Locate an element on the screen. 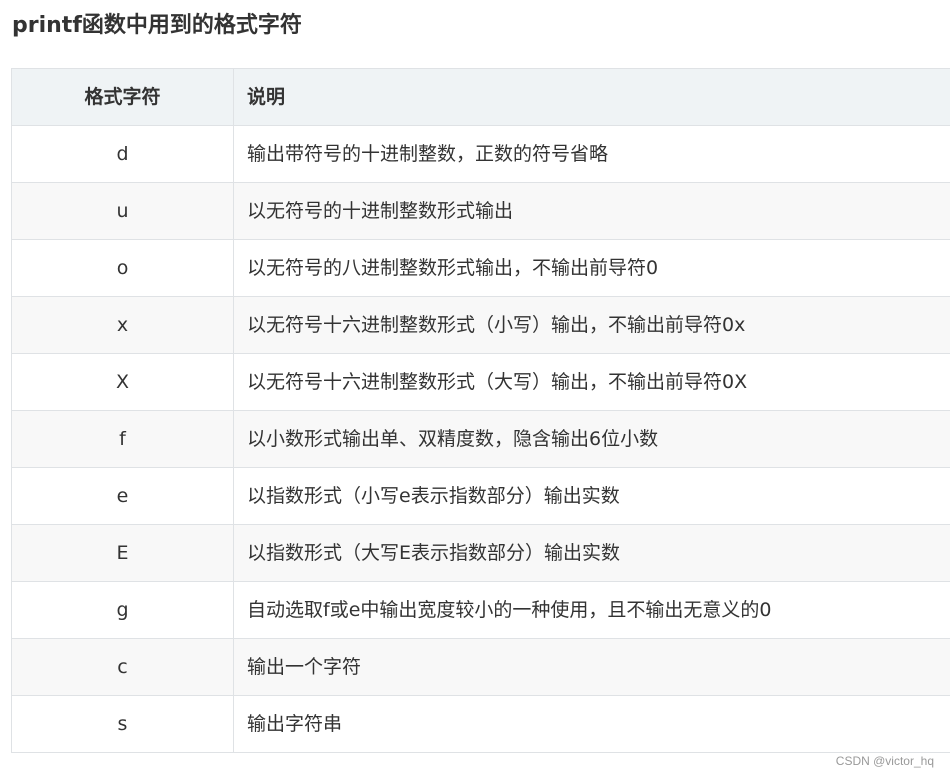 This screenshot has height=778, width=950. description-cell: 以指数形式（大写E表示指数部分）输出实数 is located at coordinates (591, 553).